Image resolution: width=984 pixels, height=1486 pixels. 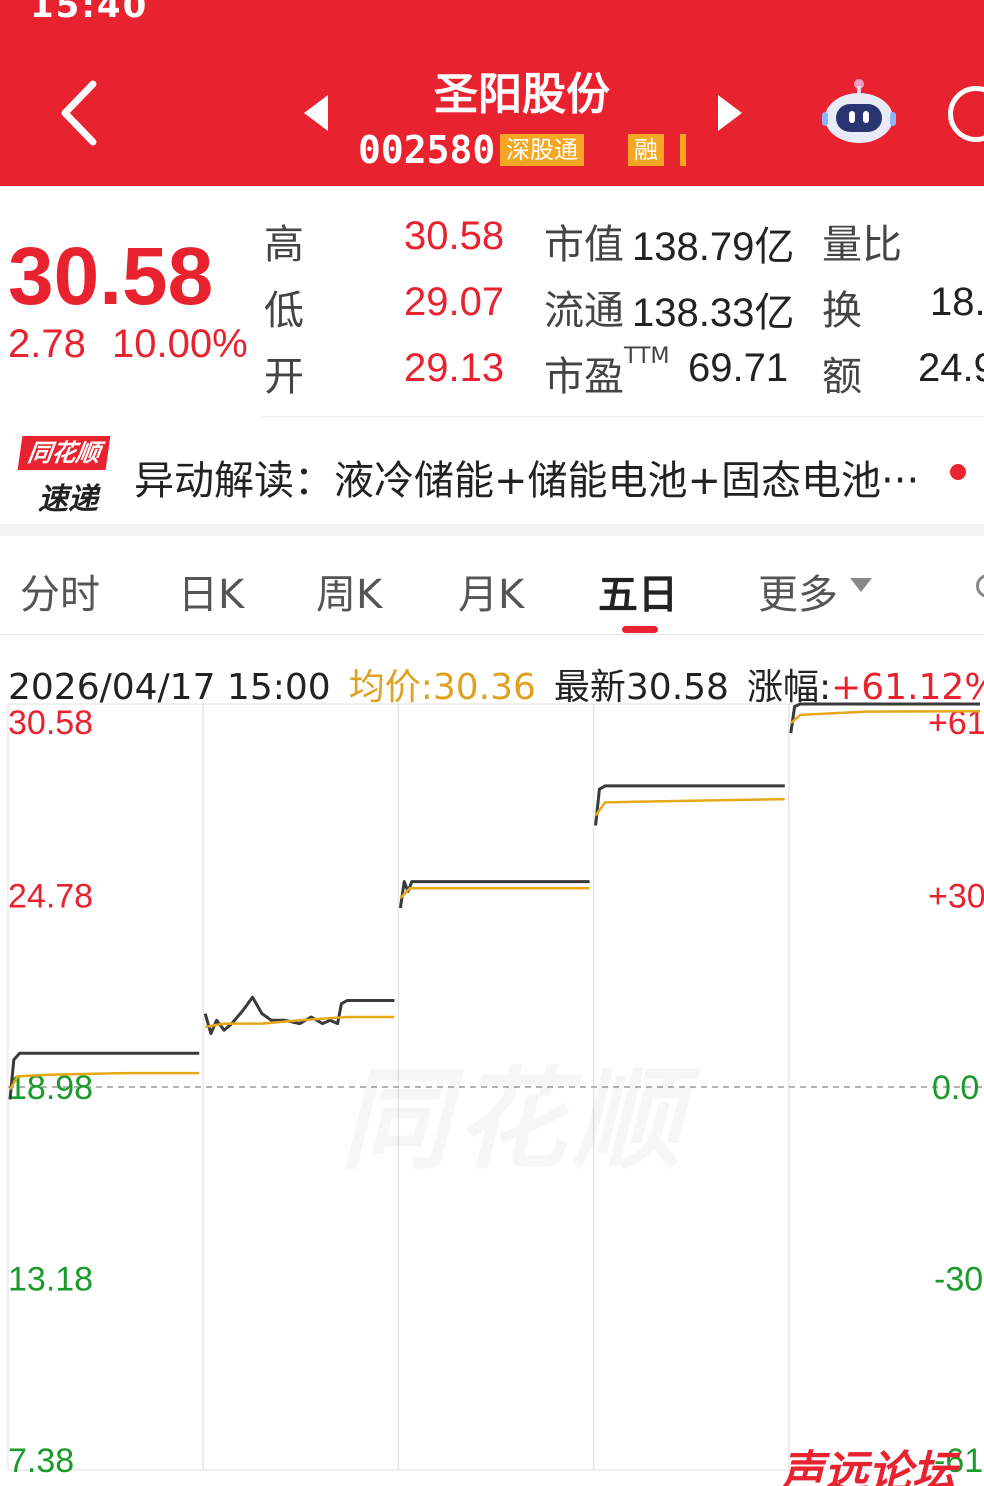 I want to click on robot-assistant-icon, so click(x=859, y=111).